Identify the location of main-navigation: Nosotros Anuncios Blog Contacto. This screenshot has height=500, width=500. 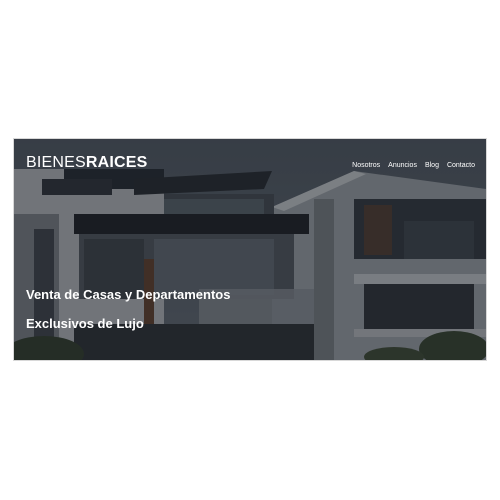
(413, 165).